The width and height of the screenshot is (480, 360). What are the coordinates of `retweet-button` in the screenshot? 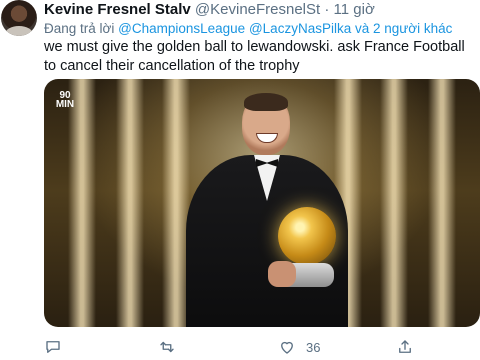 It's located at (167, 347).